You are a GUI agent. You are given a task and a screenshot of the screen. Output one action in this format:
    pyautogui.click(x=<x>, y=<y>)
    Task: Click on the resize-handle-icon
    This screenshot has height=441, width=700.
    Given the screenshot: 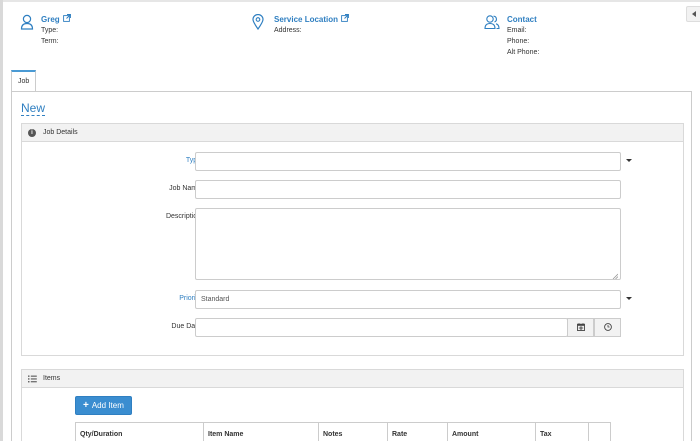 What is the action you would take?
    pyautogui.click(x=615, y=276)
    